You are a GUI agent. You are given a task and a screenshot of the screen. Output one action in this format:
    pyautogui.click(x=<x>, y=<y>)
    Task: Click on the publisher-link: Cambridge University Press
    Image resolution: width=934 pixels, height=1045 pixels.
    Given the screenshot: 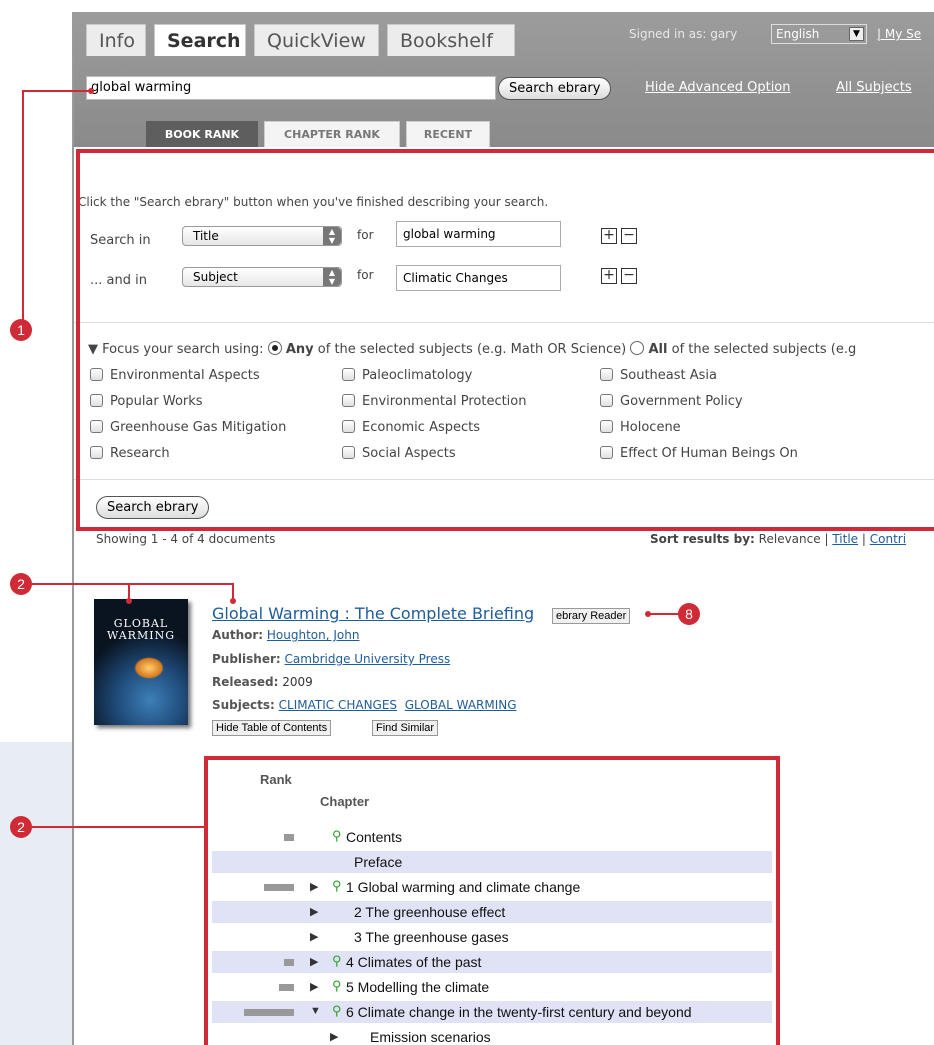 What is the action you would take?
    pyautogui.click(x=368, y=659)
    